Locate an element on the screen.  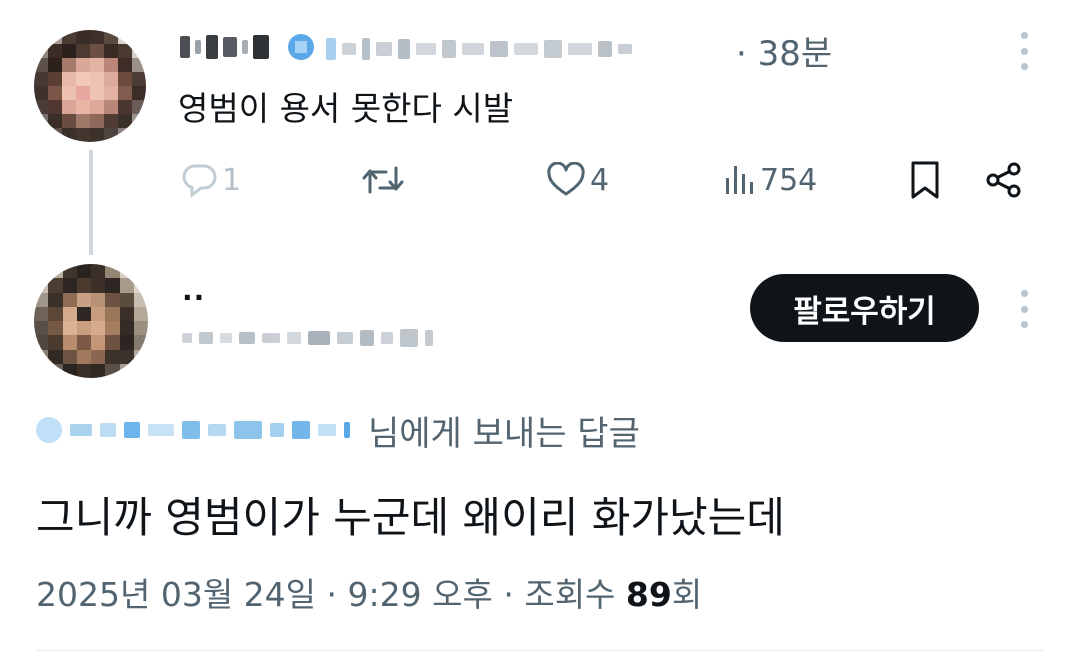
tweet-time: 9:29 오후 is located at coordinates (420, 594).